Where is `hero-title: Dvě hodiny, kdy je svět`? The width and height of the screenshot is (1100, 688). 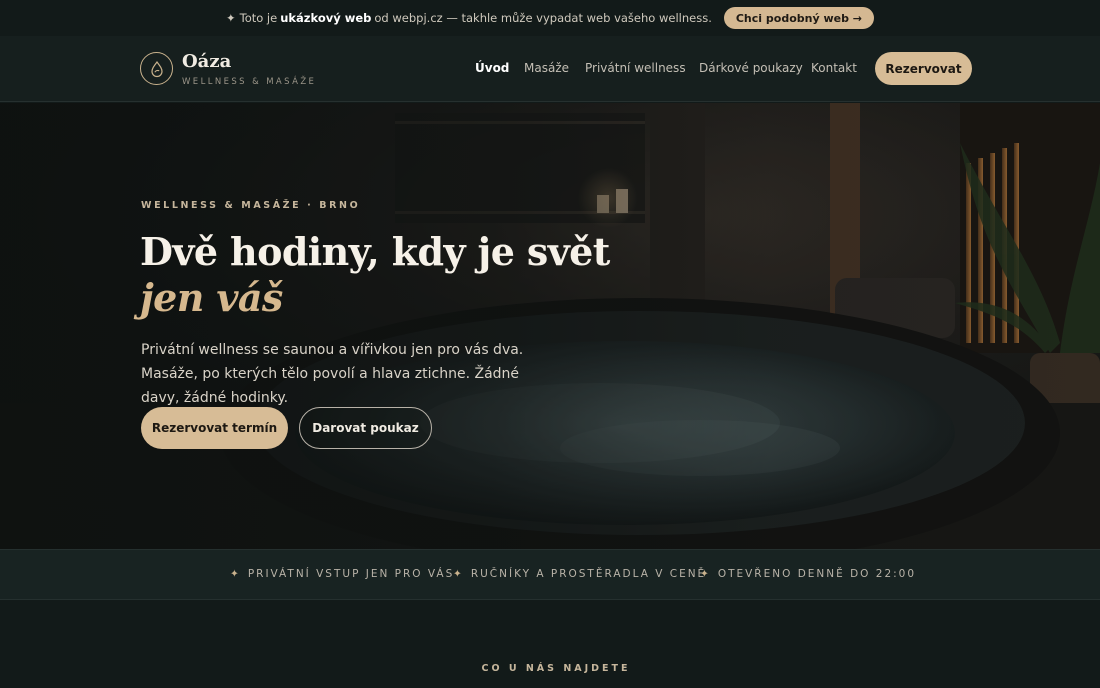 hero-title: Dvě hodiny, kdy je svět is located at coordinates (375, 251).